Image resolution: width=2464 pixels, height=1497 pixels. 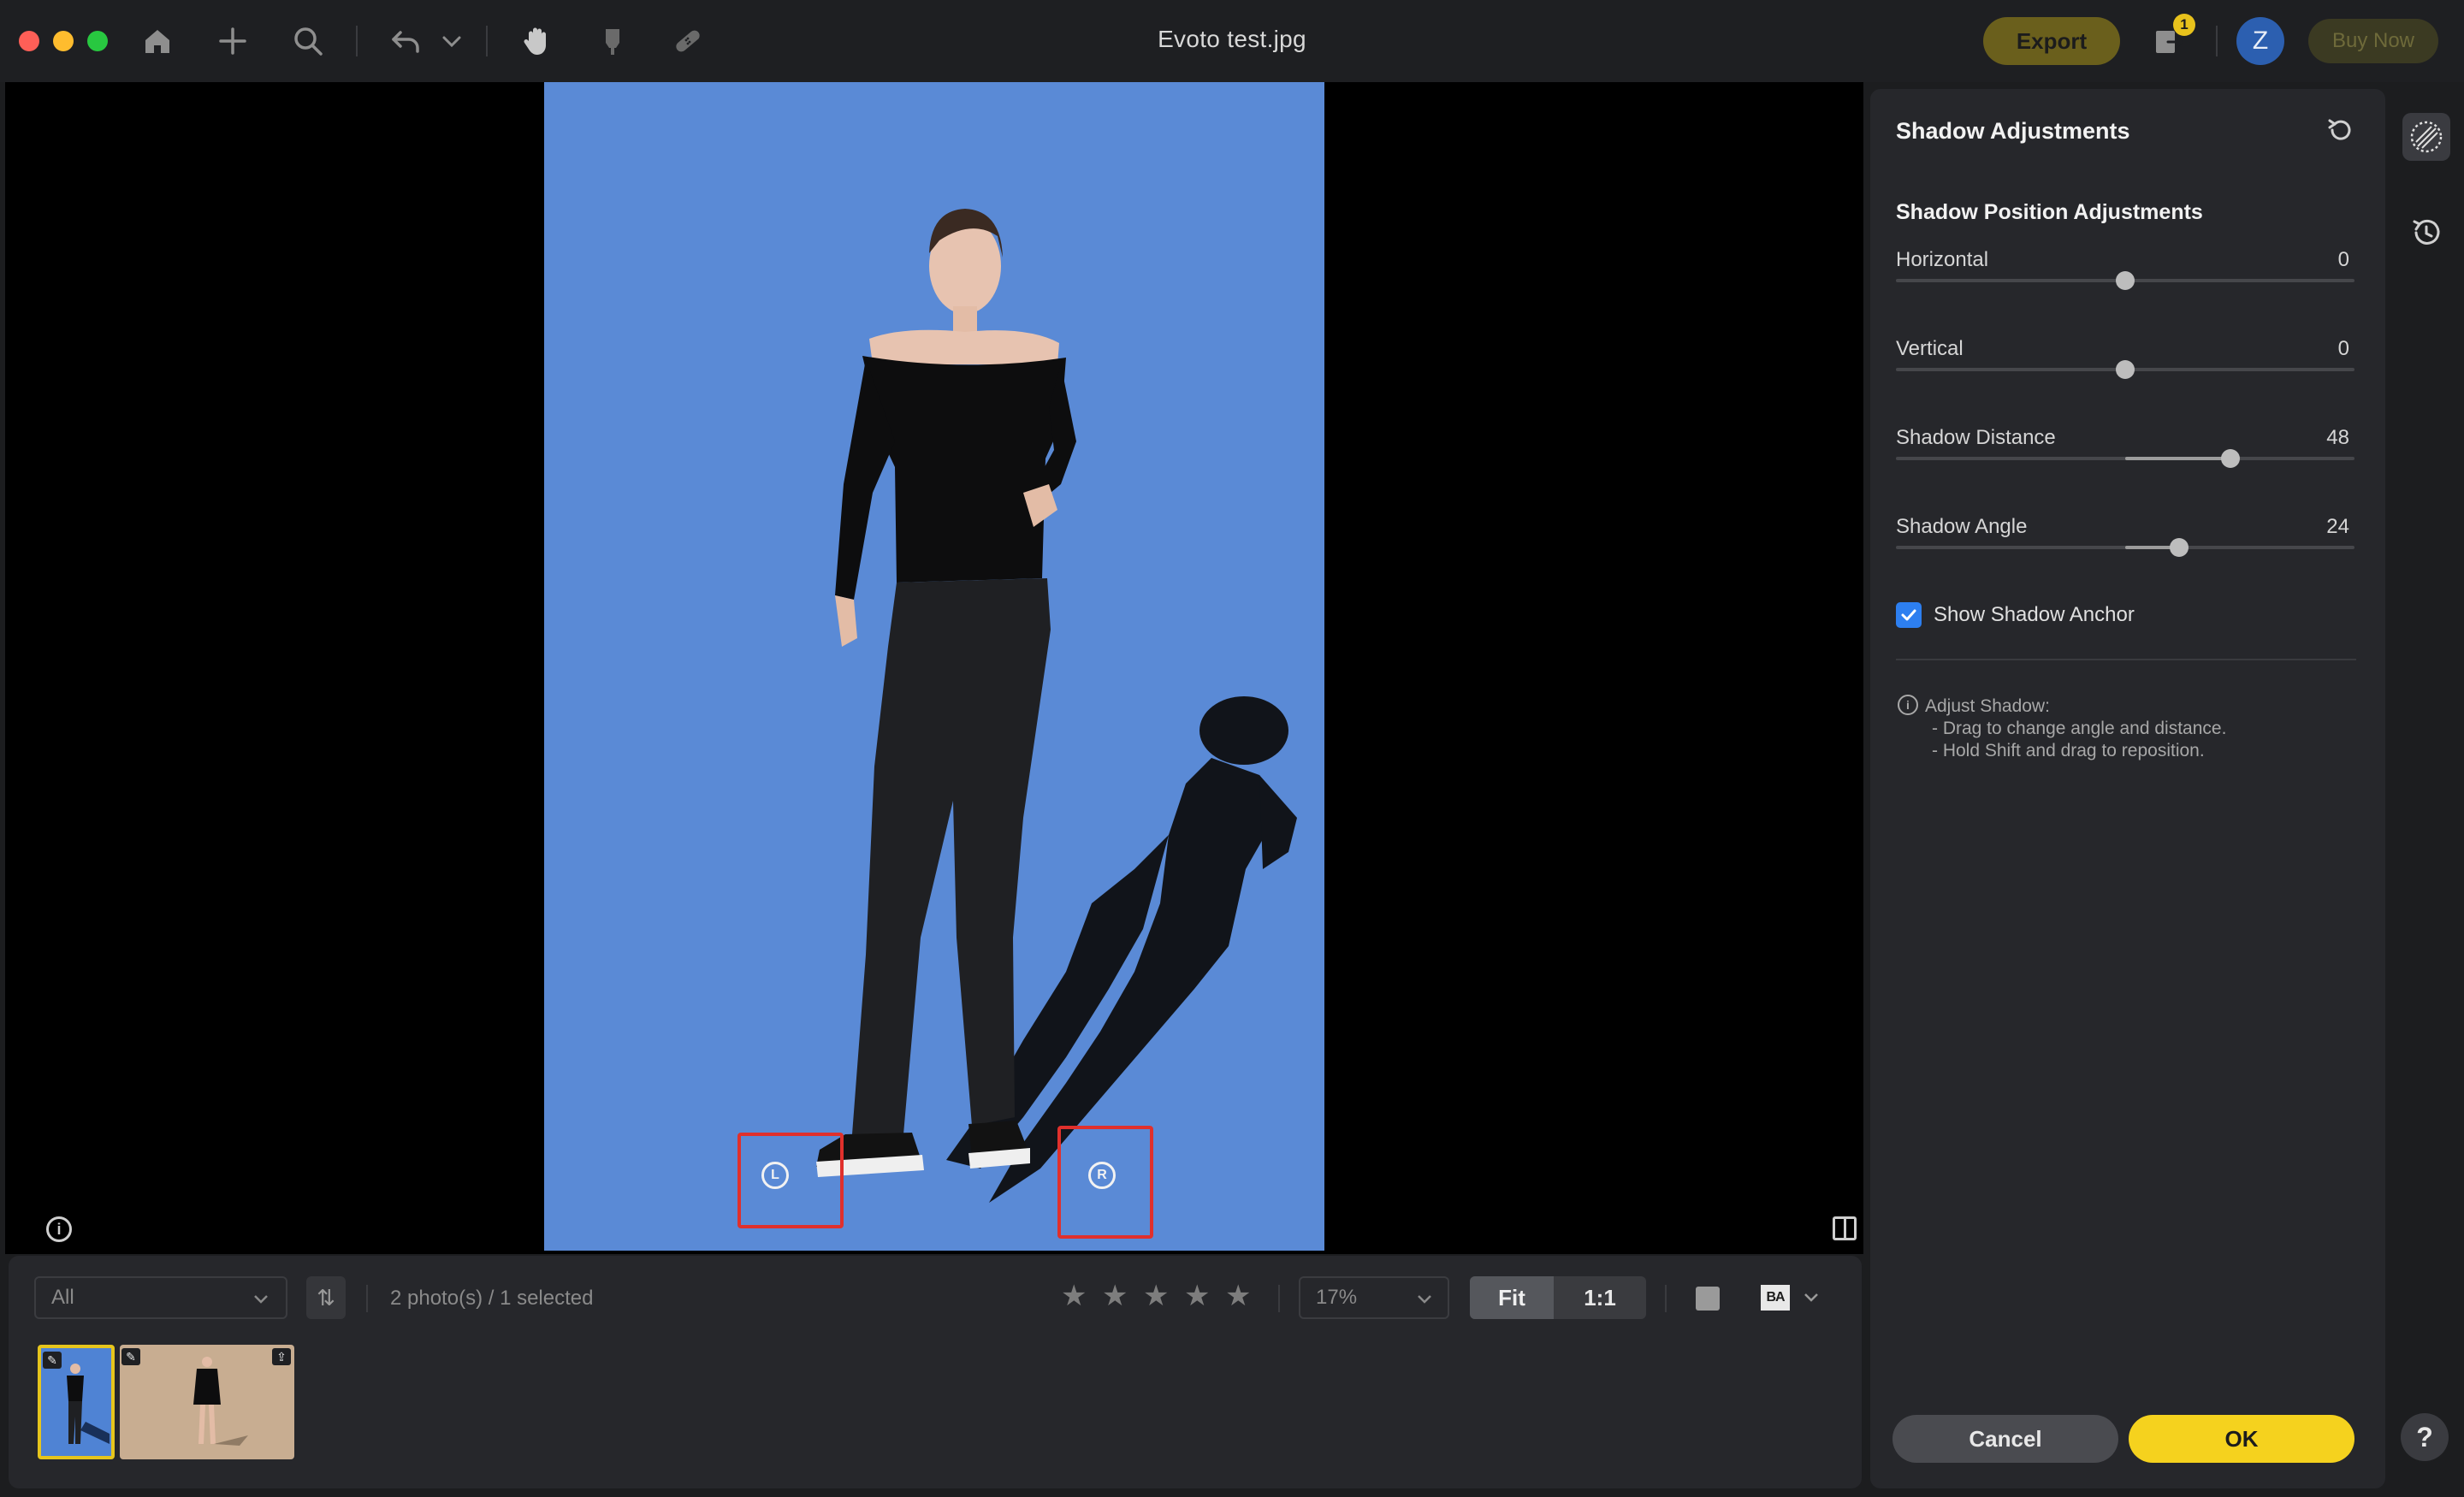 What do you see at coordinates (775, 1175) in the screenshot?
I see `left-shadow-anchor: L` at bounding box center [775, 1175].